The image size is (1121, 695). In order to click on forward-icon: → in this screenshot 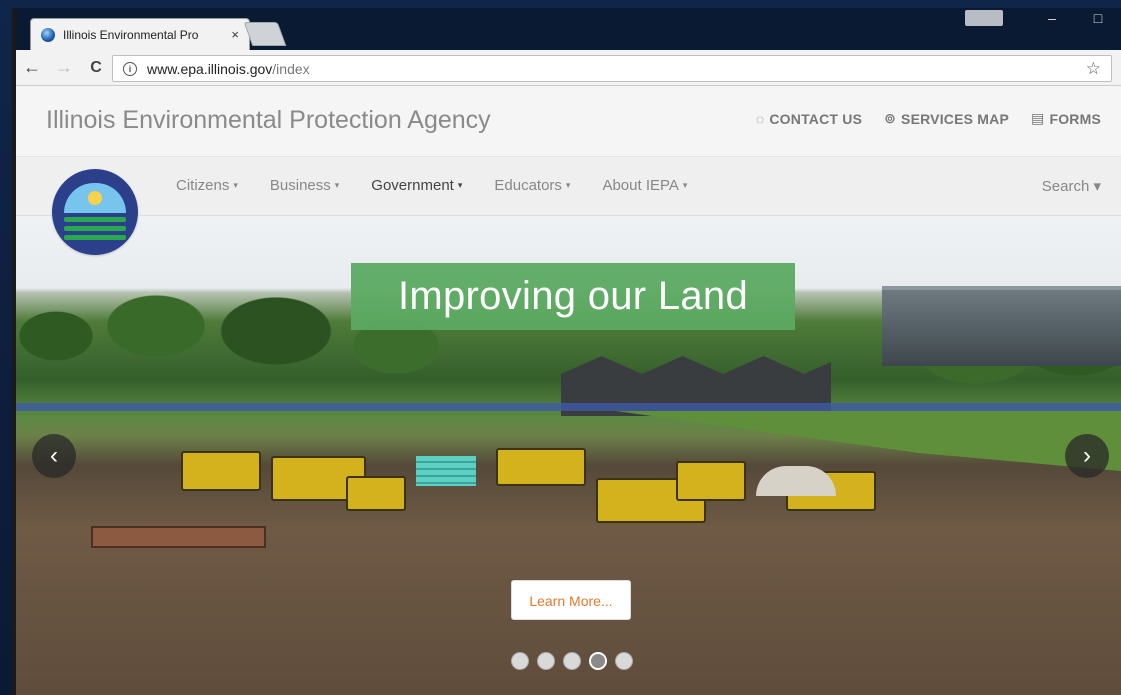, I will do `click(64, 67)`.